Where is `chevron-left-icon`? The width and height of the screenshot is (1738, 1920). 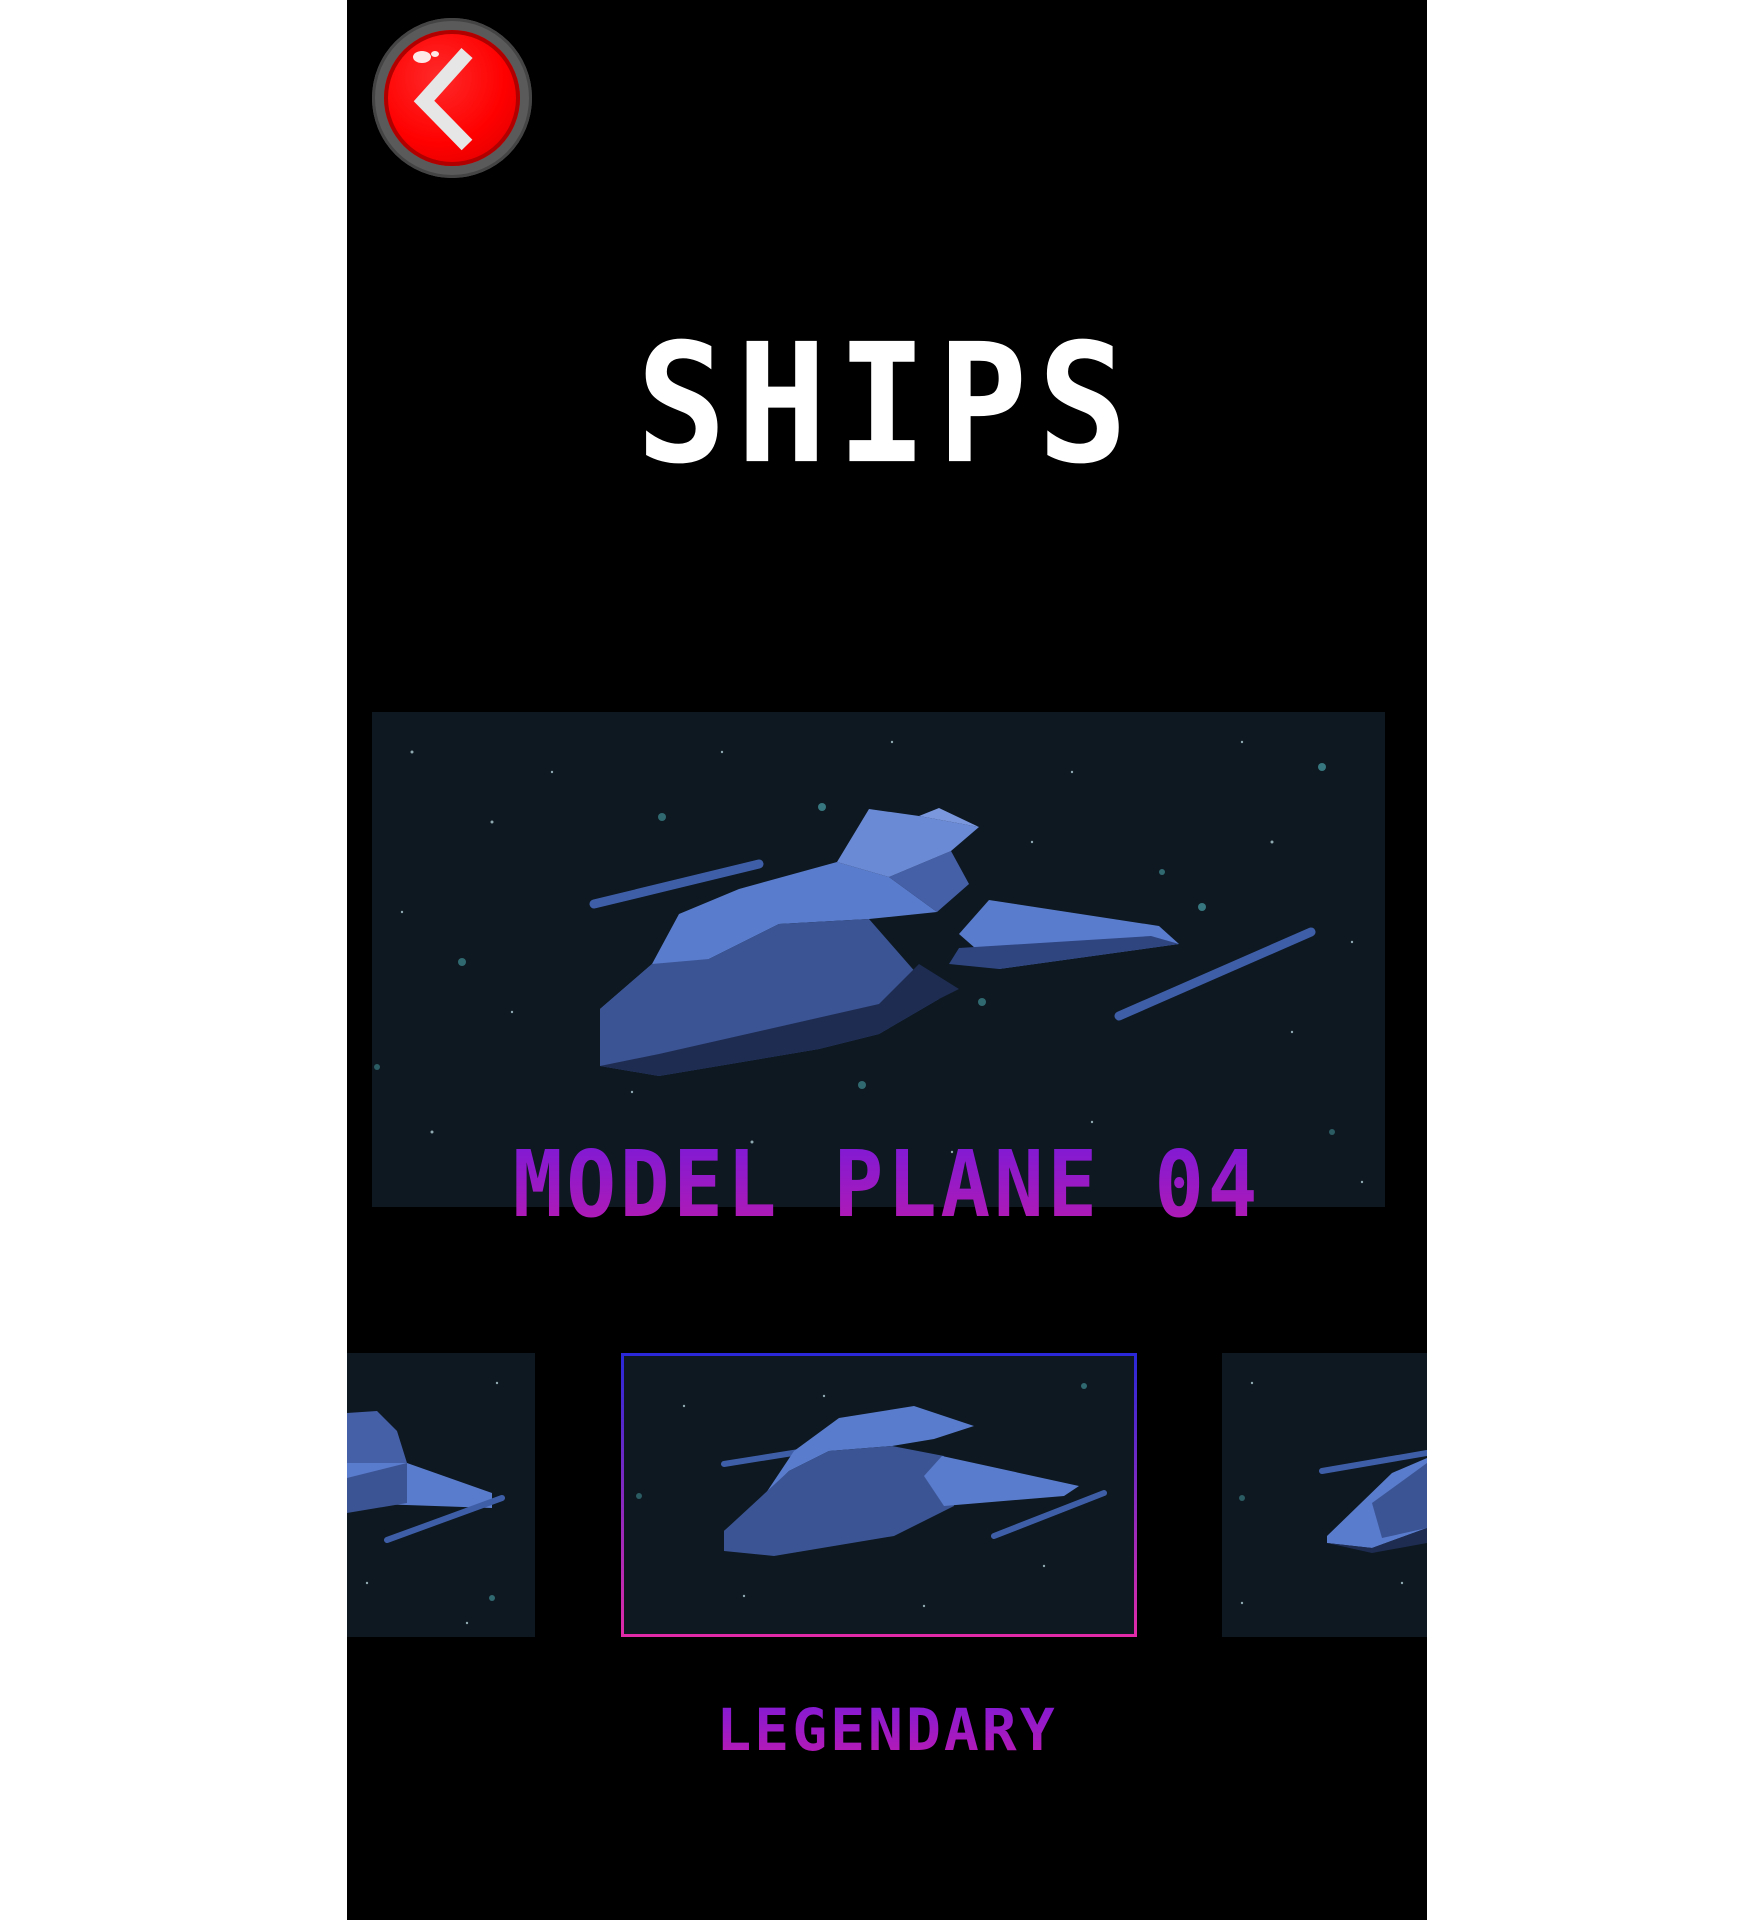
chevron-left-icon is located at coordinates (443, 99).